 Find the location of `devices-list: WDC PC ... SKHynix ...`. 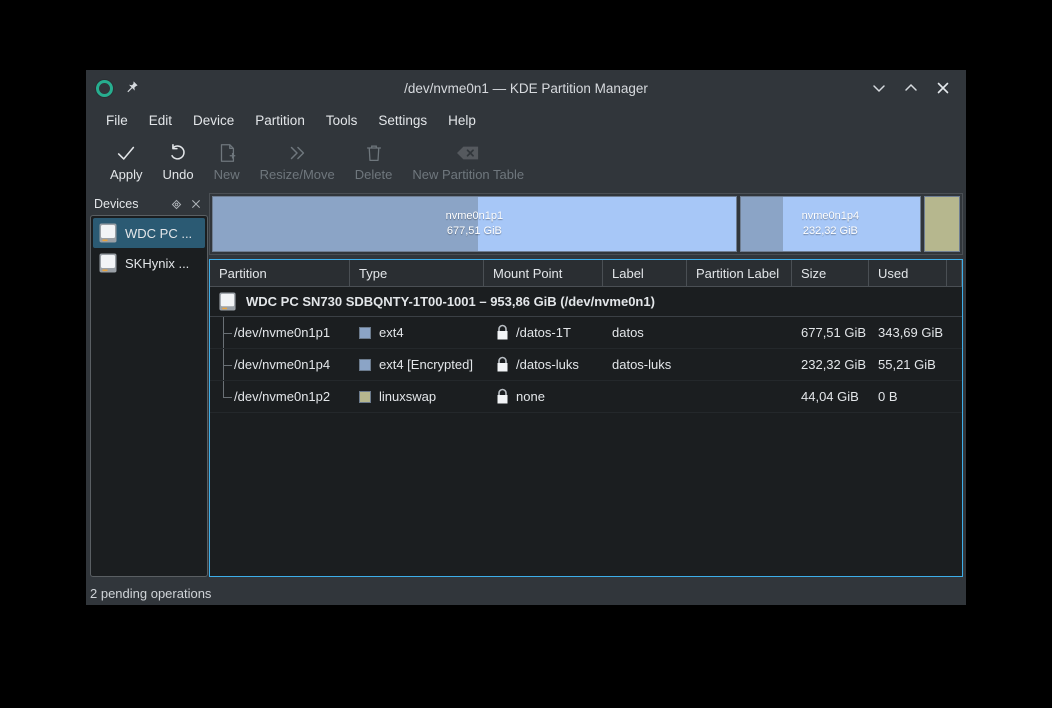

devices-list: WDC PC ... SKHynix ... is located at coordinates (149, 396).